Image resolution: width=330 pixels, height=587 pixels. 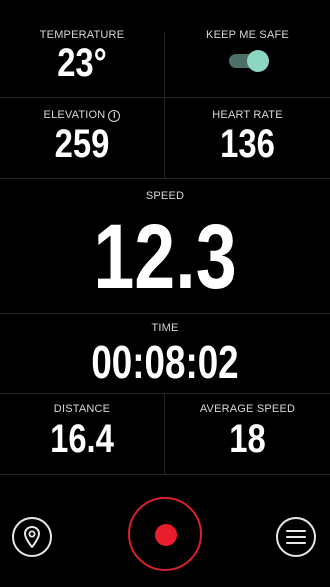 I want to click on elevation-tile: ELEVATION i 259, so click(x=82, y=136).